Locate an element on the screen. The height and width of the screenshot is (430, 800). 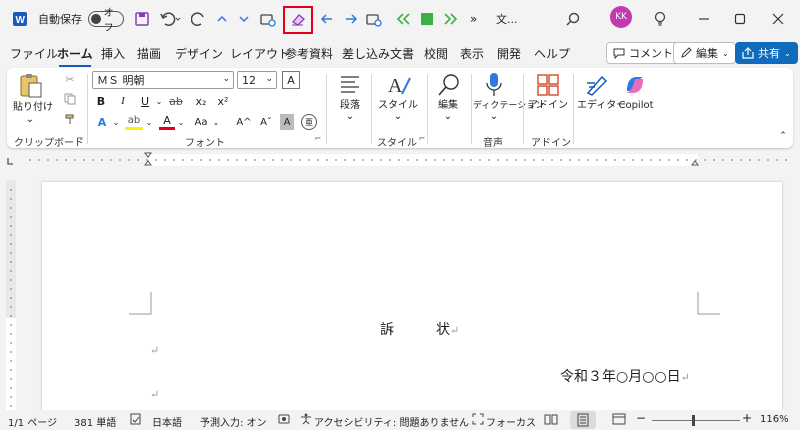
subscript-button: x₂ is located at coordinates (201, 101).